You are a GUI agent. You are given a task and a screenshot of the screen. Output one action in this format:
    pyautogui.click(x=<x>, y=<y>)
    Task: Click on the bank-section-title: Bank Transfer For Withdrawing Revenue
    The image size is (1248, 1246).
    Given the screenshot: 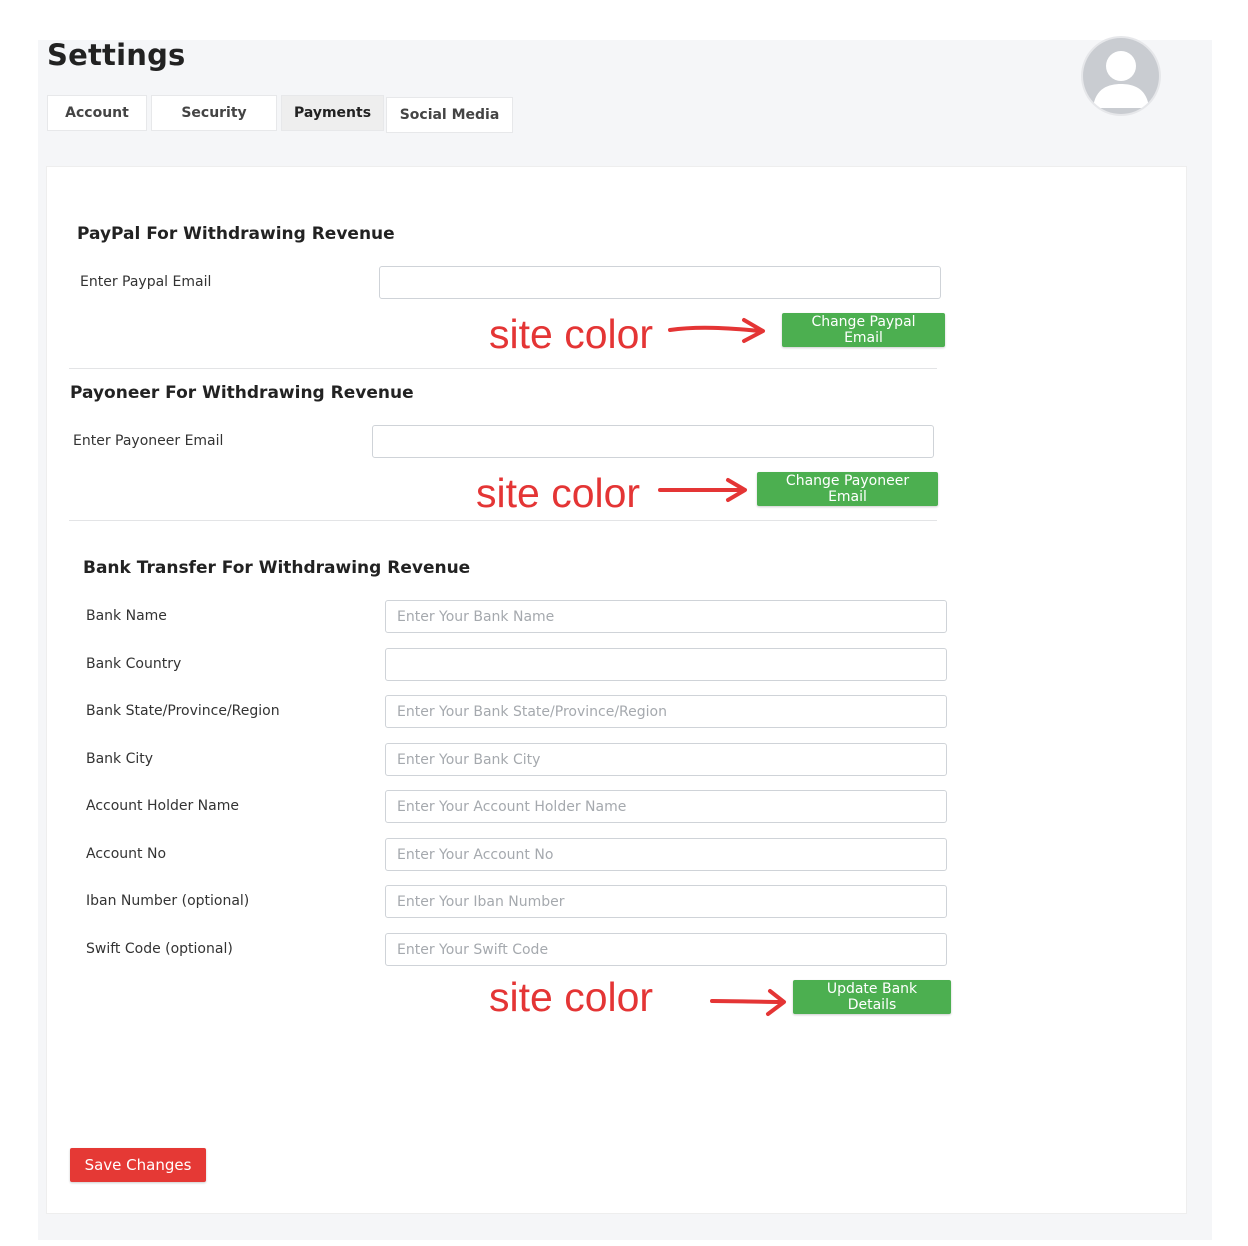 What is the action you would take?
    pyautogui.click(x=277, y=568)
    